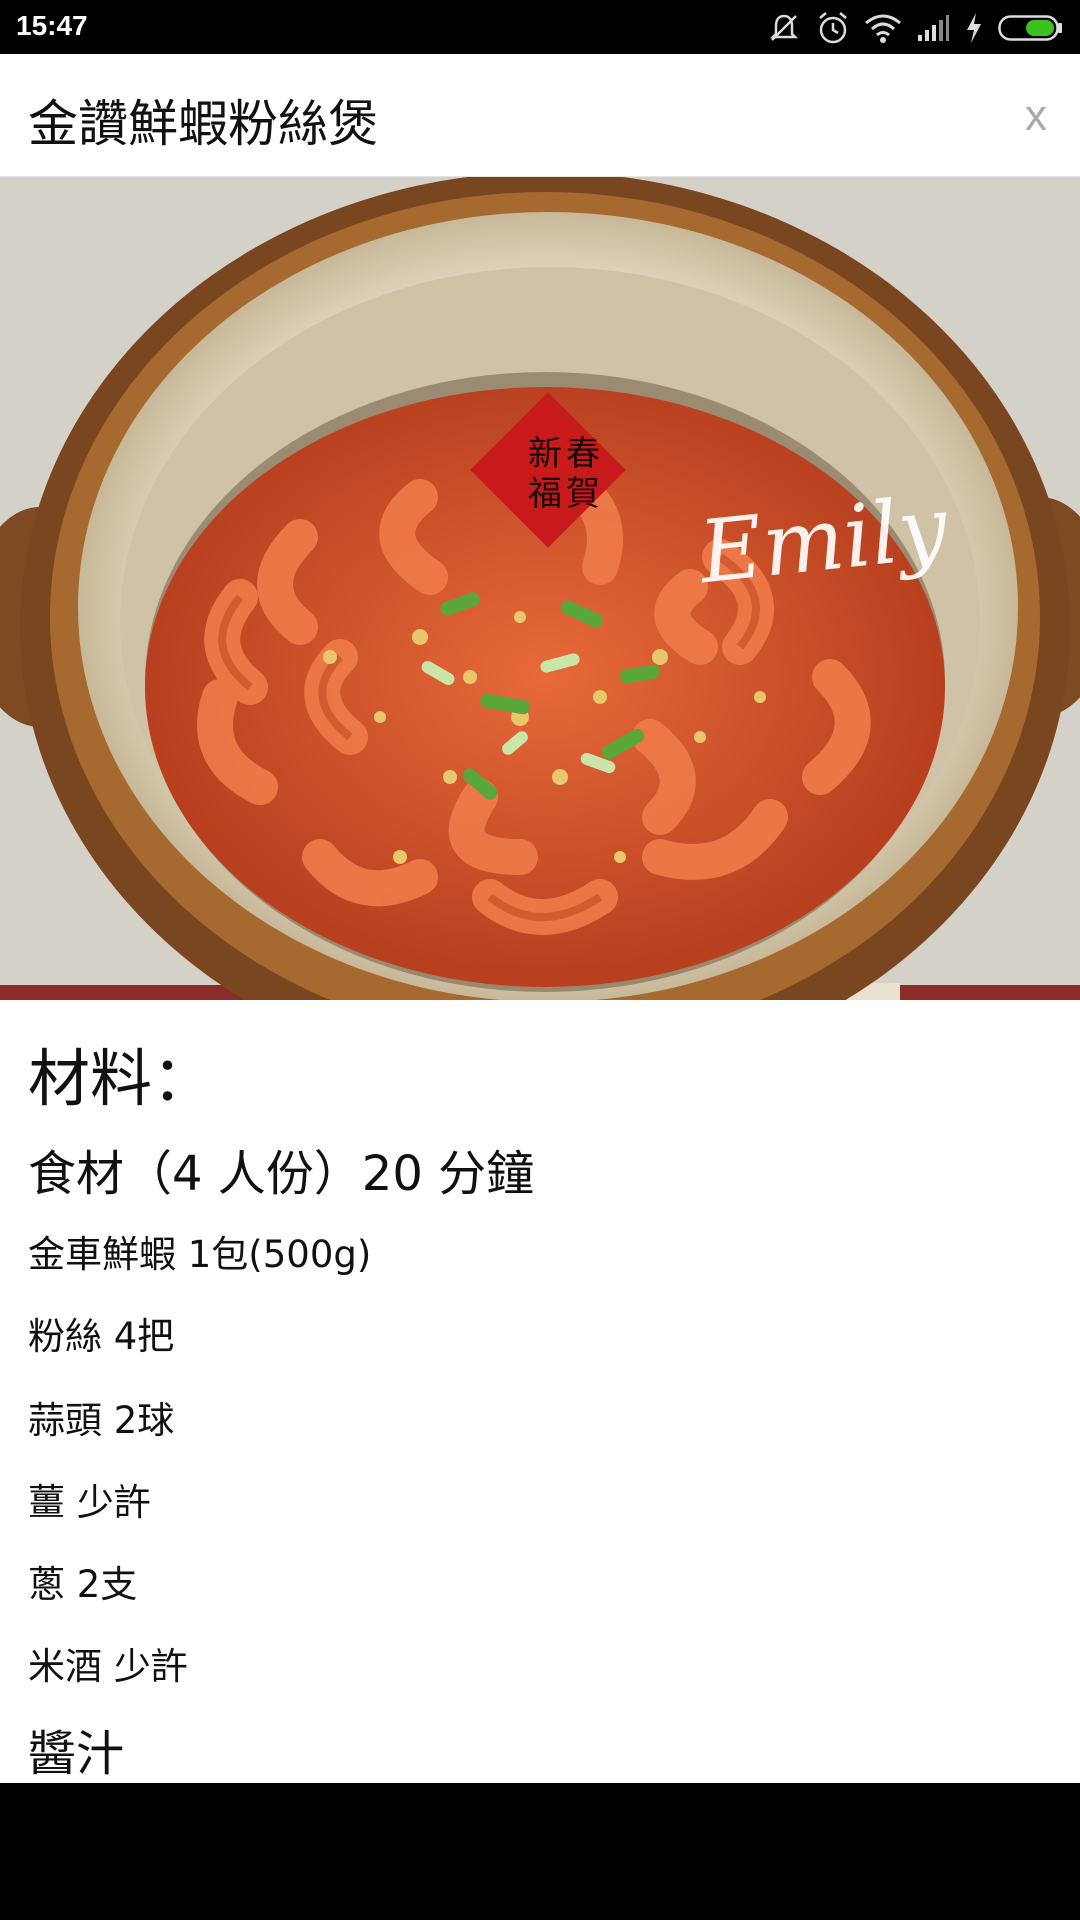  Describe the element at coordinates (540, 1851) in the screenshot. I see `navigation-bar` at that location.